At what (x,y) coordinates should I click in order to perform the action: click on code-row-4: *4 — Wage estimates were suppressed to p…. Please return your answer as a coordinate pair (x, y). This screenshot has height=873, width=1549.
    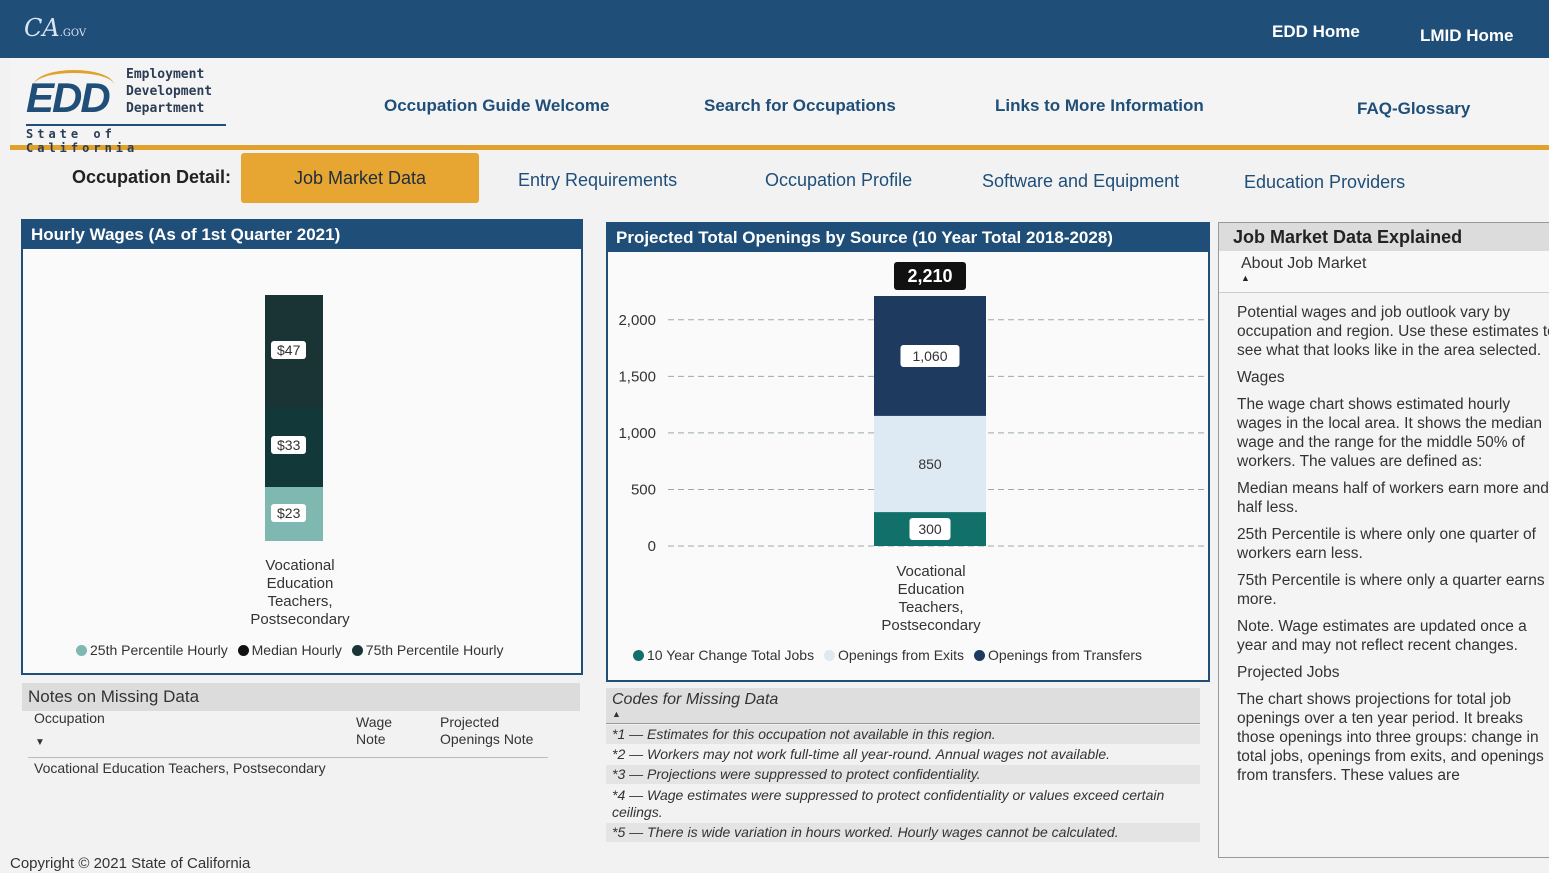
    Looking at the image, I should click on (888, 803).